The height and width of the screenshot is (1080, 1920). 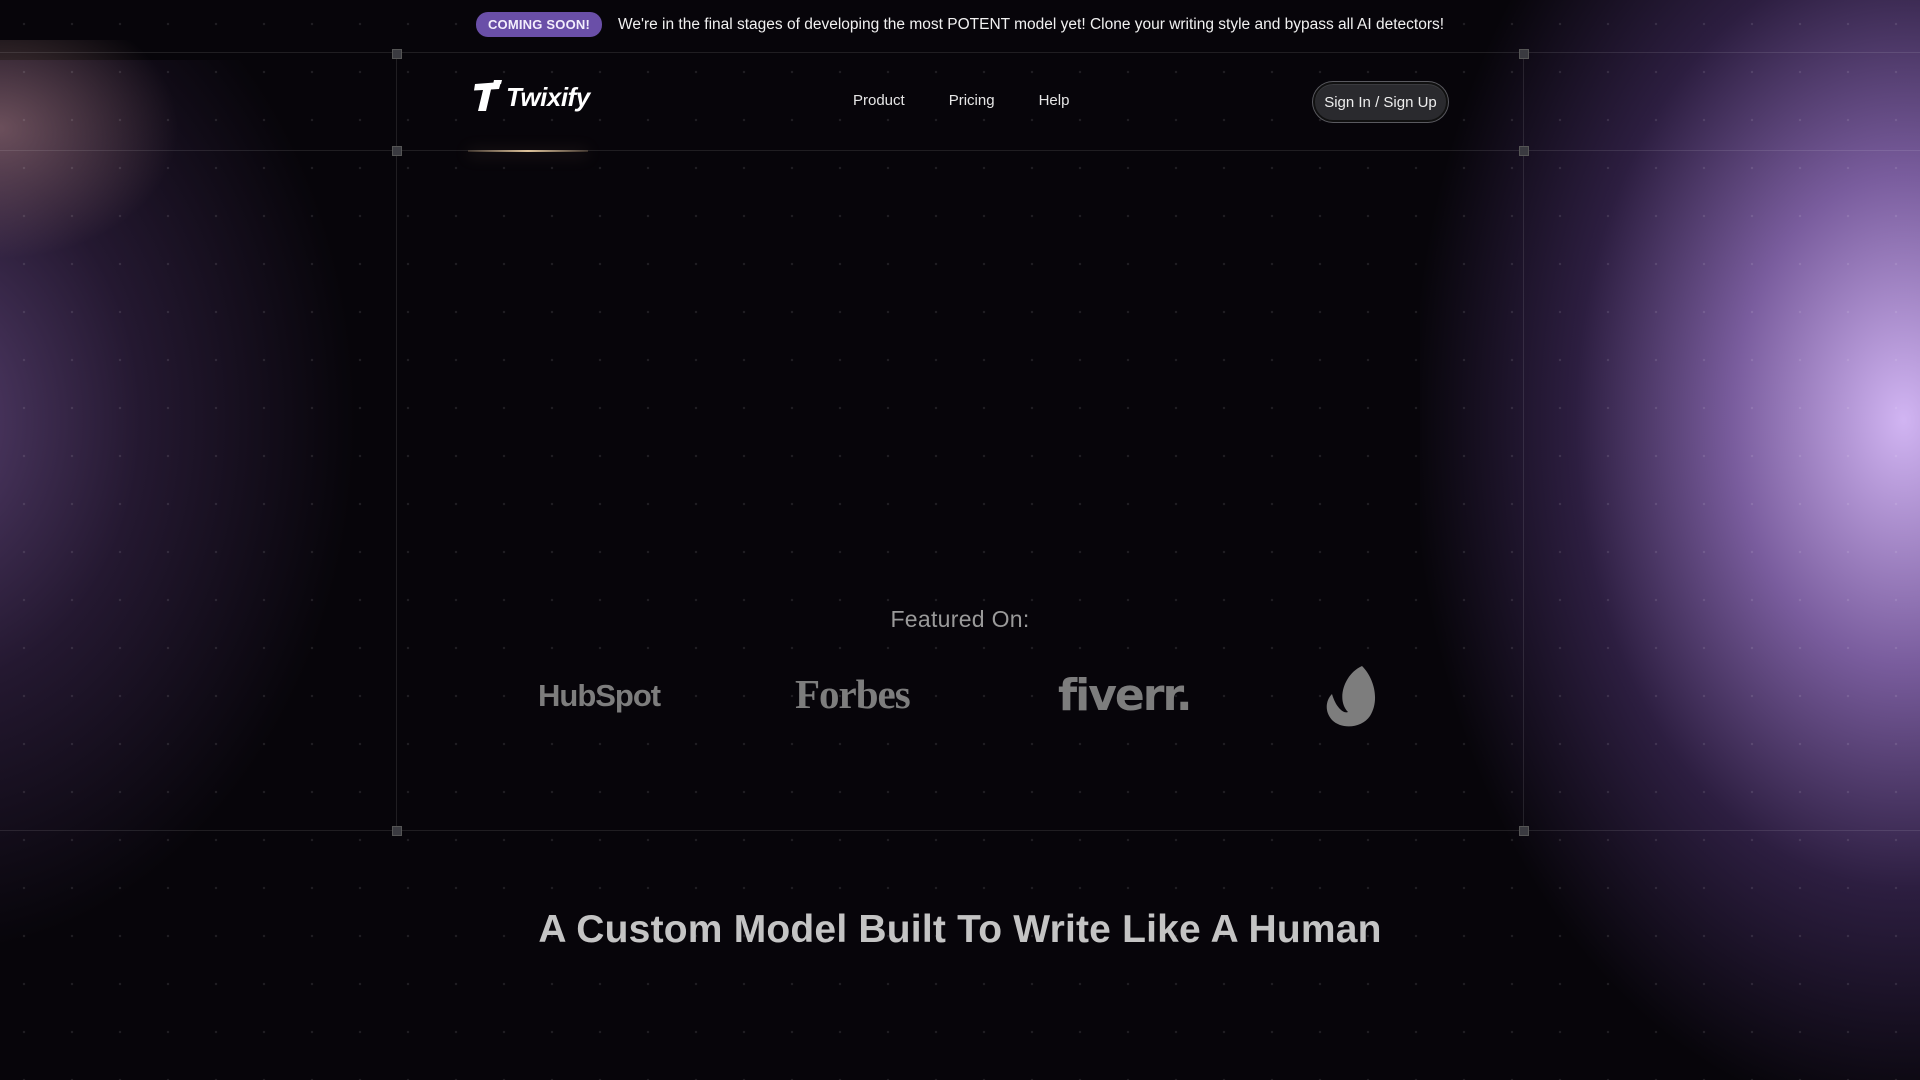 I want to click on main-nav: Product Pricing Help, so click(x=961, y=100).